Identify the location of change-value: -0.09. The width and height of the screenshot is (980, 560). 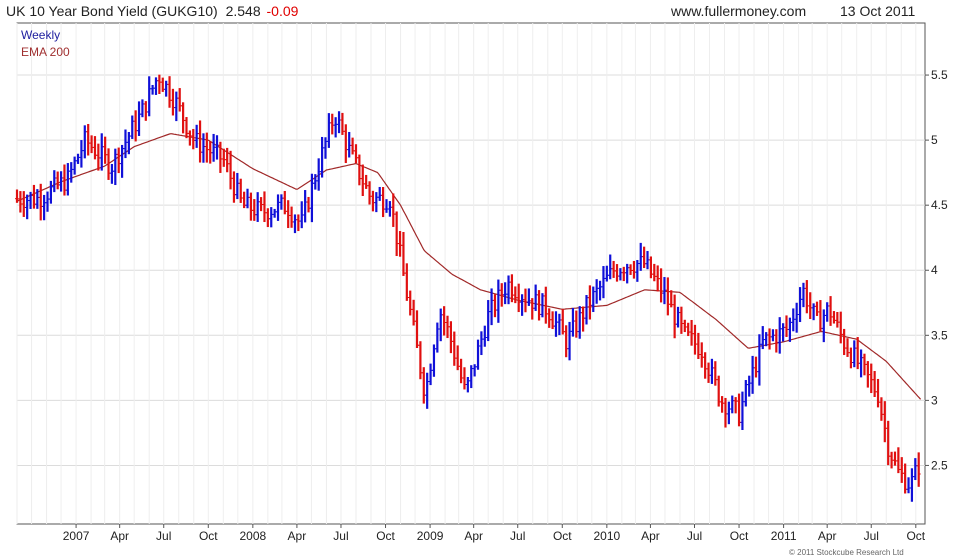
(283, 11).